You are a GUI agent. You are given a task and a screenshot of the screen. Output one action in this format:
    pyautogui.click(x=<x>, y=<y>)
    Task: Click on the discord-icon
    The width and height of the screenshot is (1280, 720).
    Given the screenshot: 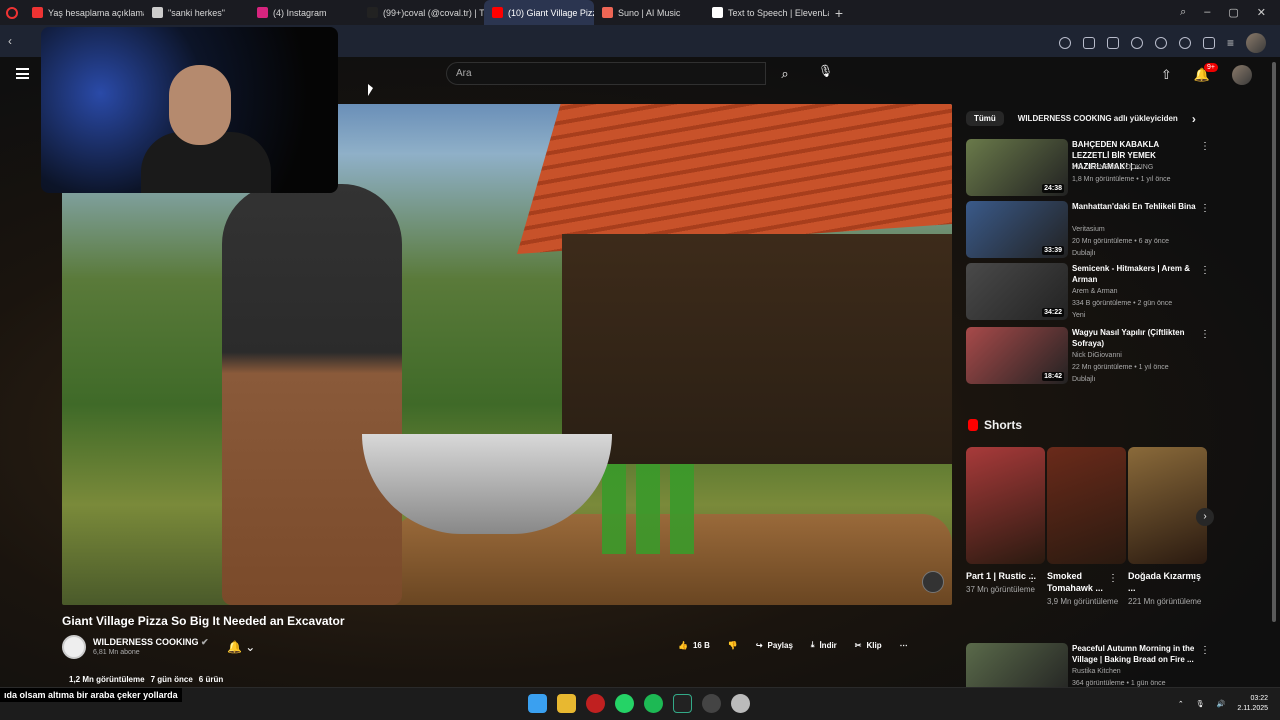 What is the action you would take?
    pyautogui.click(x=740, y=703)
    